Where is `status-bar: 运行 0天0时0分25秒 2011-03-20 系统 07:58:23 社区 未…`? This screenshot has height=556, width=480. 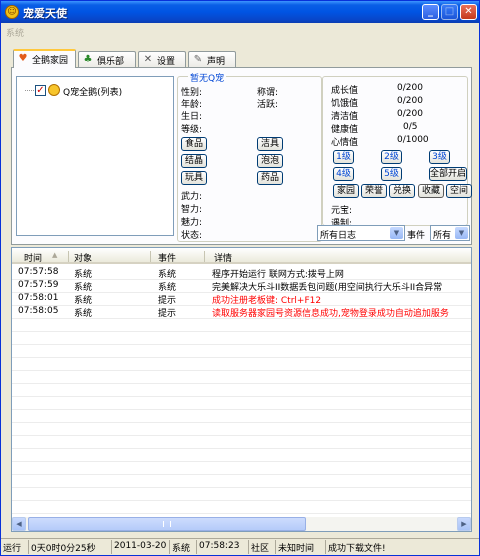 status-bar: 运行 0天0时0分25秒 2011-03-20 系统 07:58:23 社区 未… is located at coordinates (240, 546).